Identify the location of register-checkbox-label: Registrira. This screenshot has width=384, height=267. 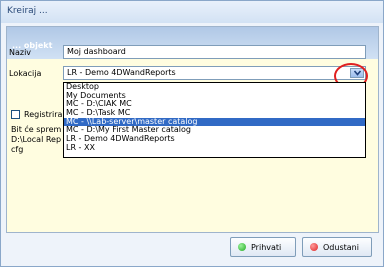
(43, 114).